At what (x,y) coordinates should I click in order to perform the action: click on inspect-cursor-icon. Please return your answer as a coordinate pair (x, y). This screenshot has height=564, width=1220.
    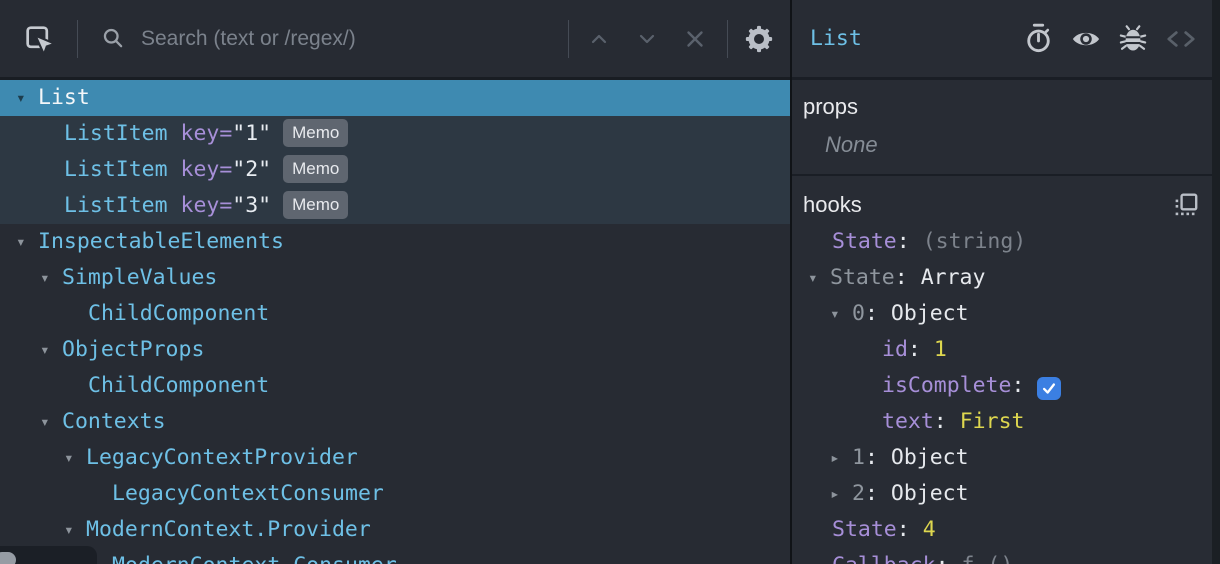
    Looking at the image, I should click on (41, 40).